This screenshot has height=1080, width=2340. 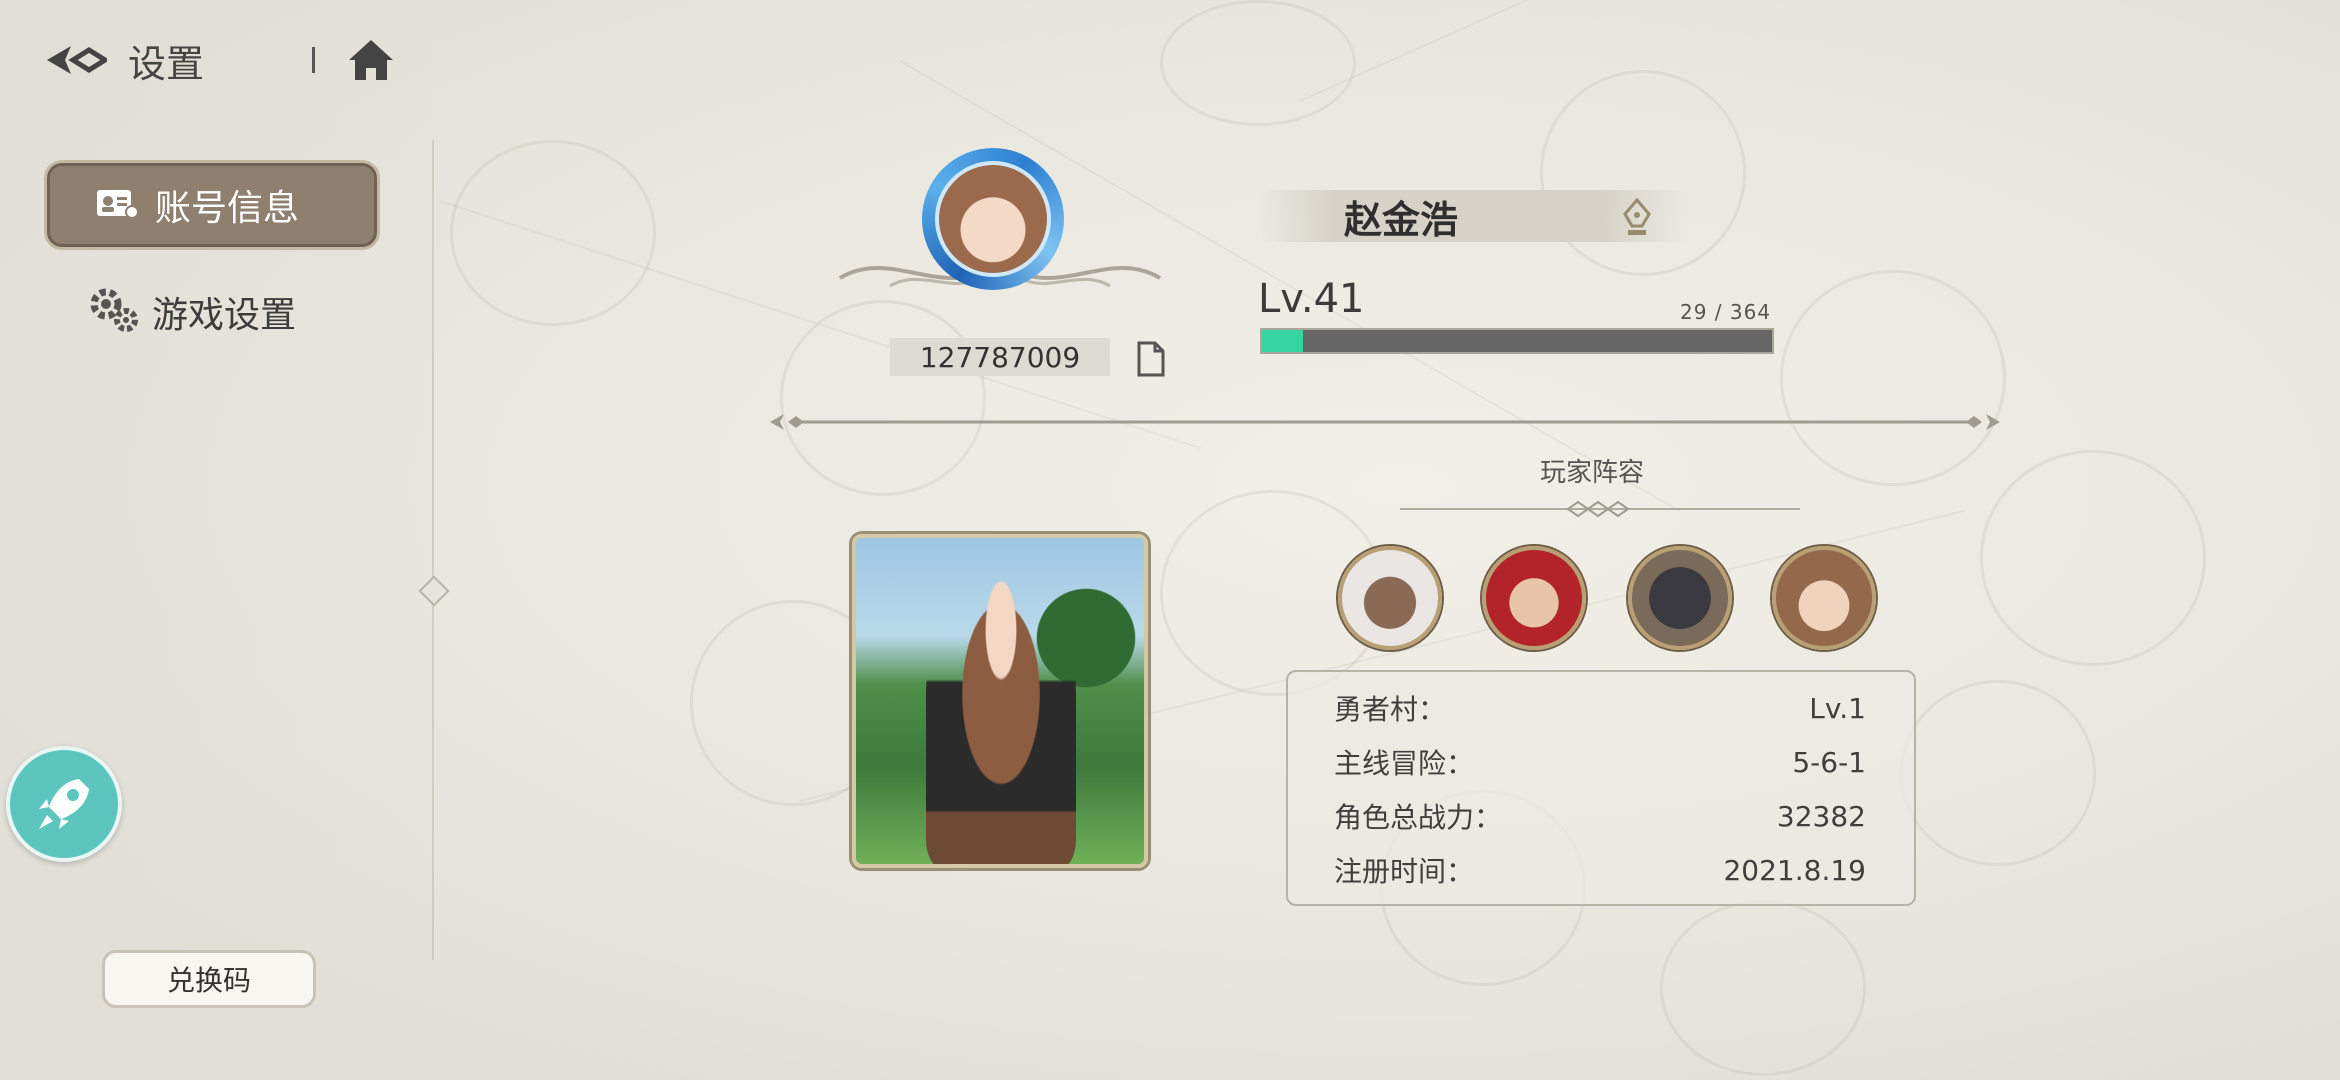 What do you see at coordinates (114, 312) in the screenshot?
I see `gears-icon` at bounding box center [114, 312].